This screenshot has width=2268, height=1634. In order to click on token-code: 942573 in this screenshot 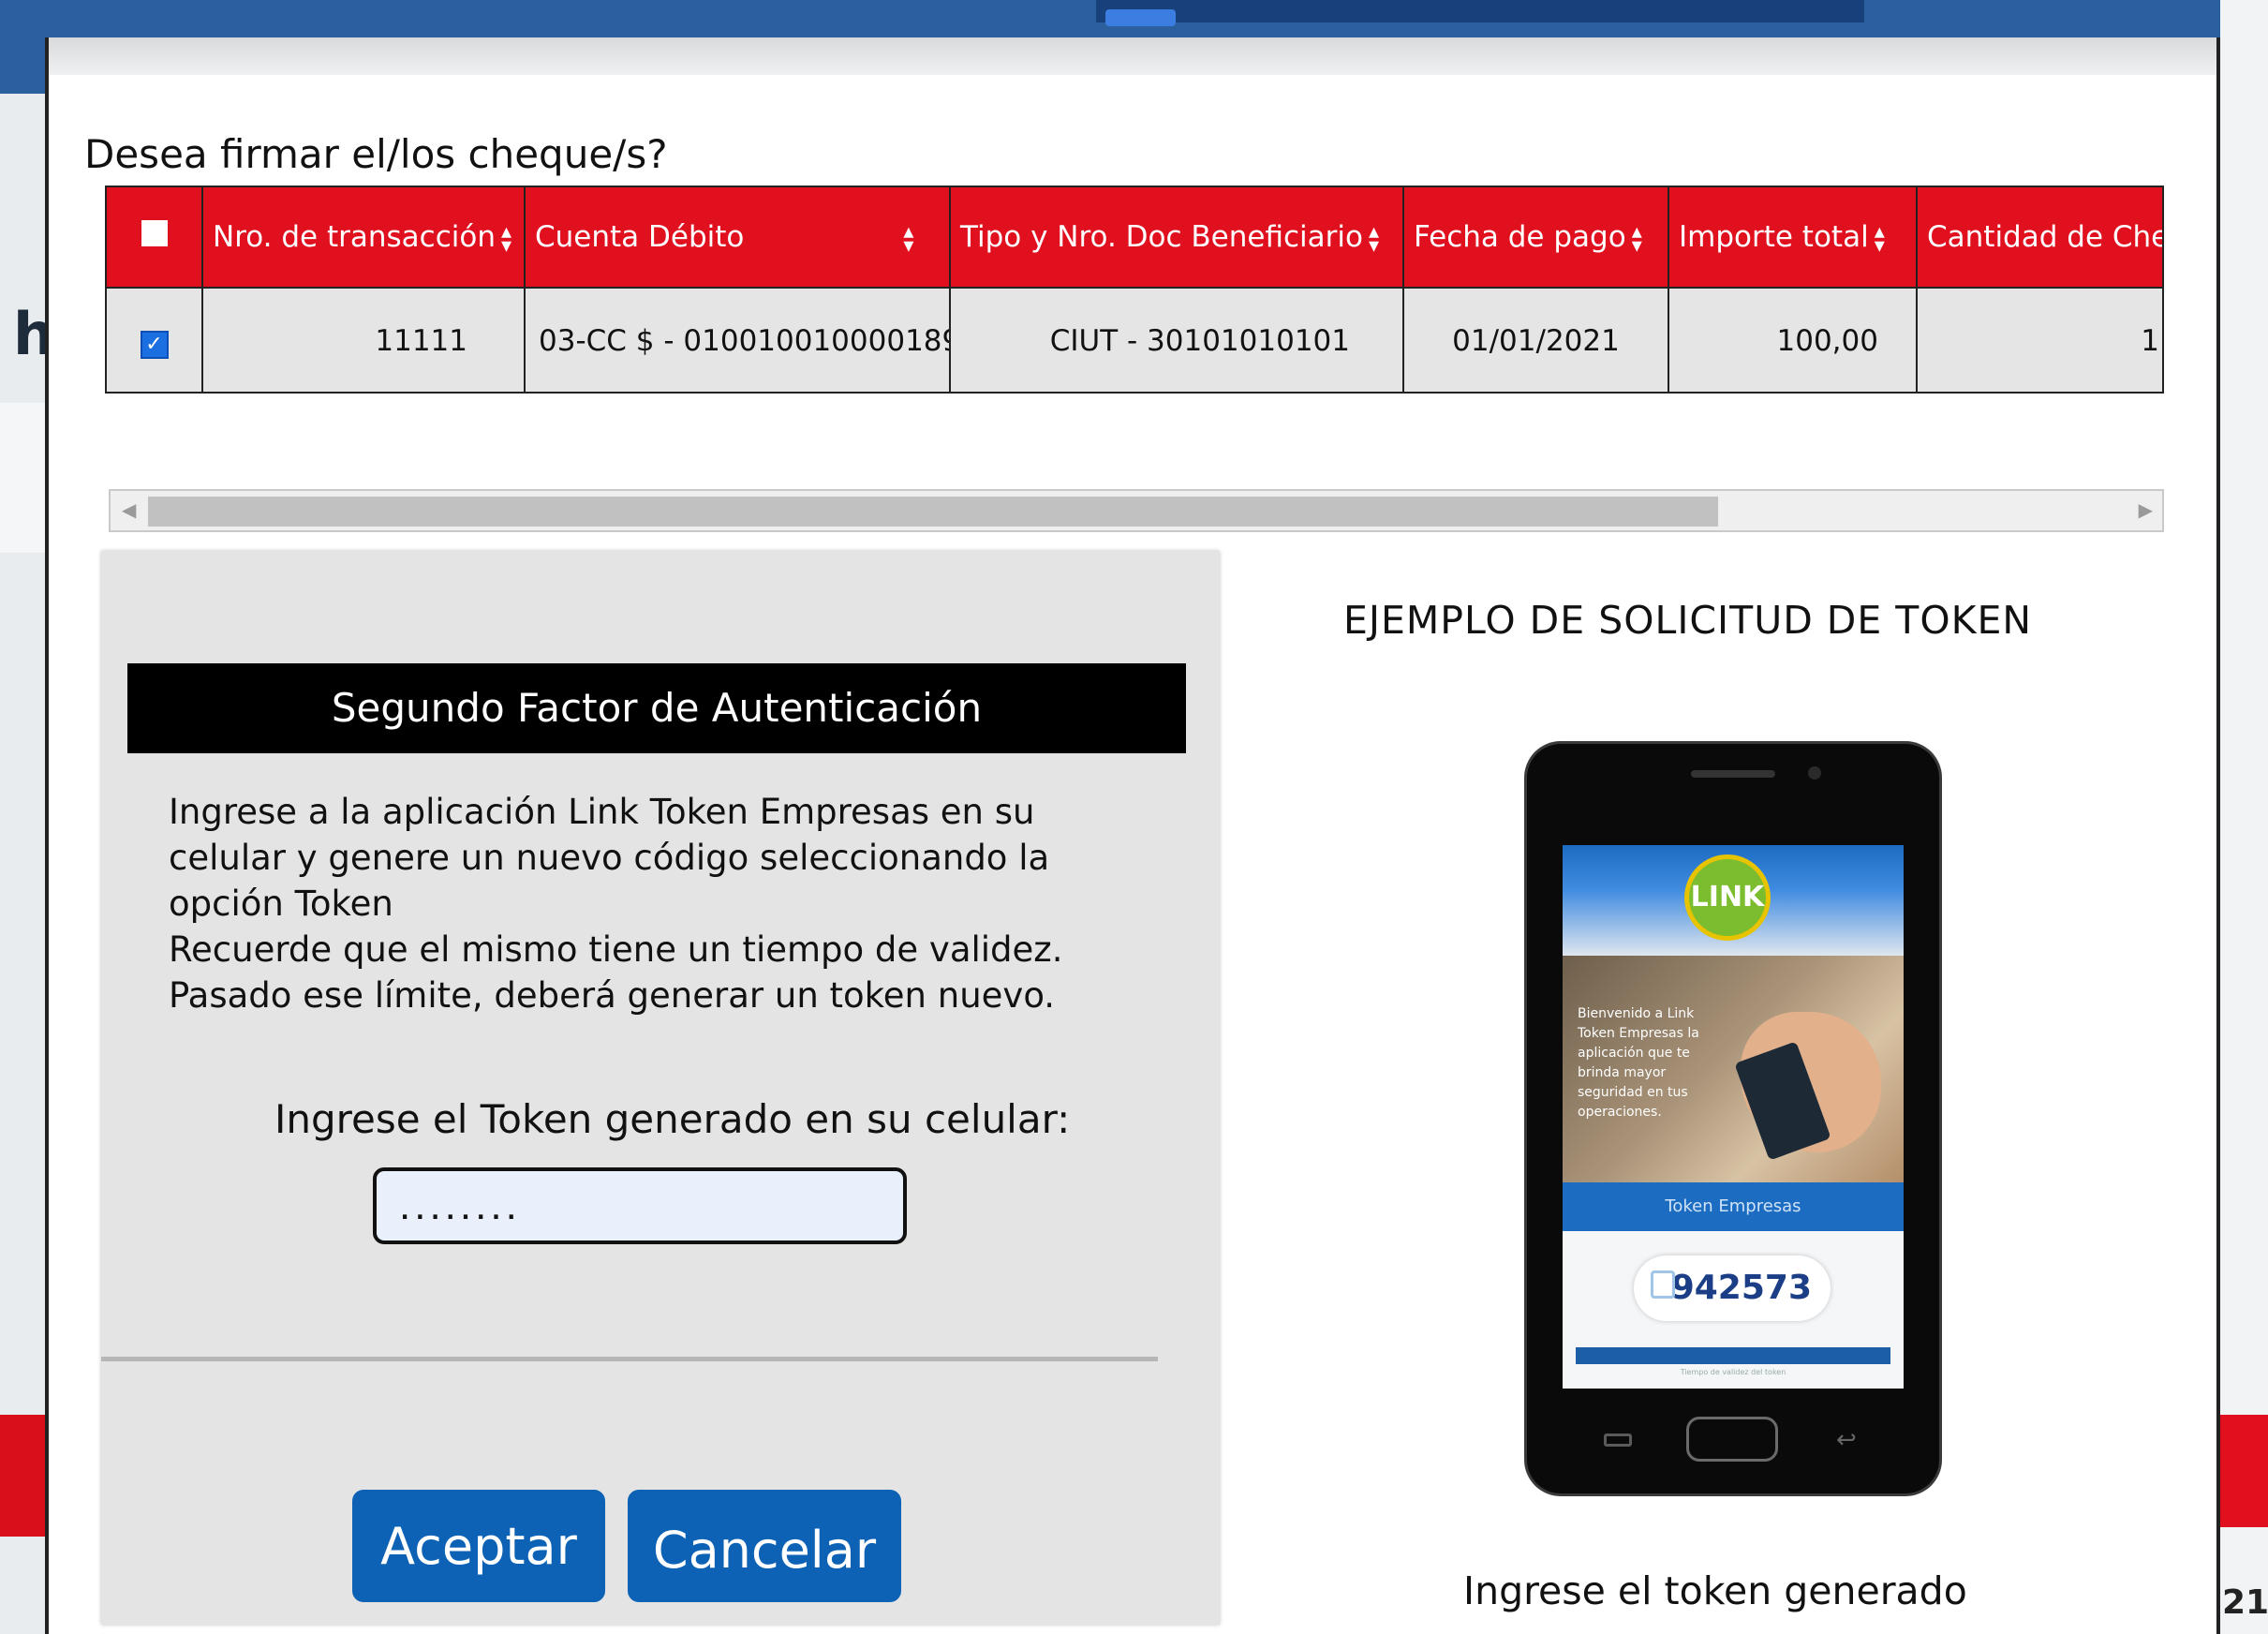, I will do `click(1732, 1288)`.